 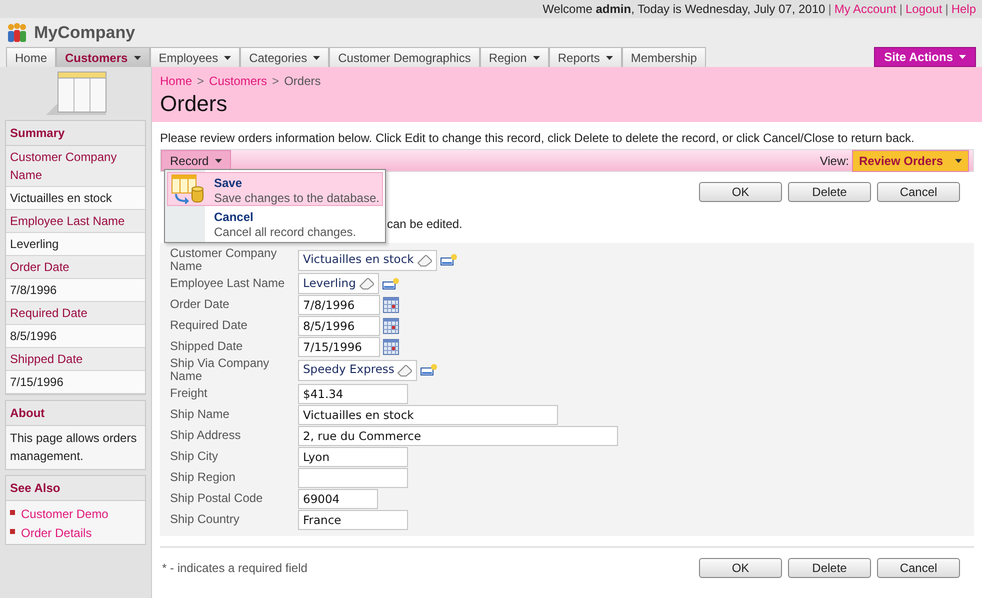 What do you see at coordinates (75, 413) in the screenshot?
I see `about-header: About` at bounding box center [75, 413].